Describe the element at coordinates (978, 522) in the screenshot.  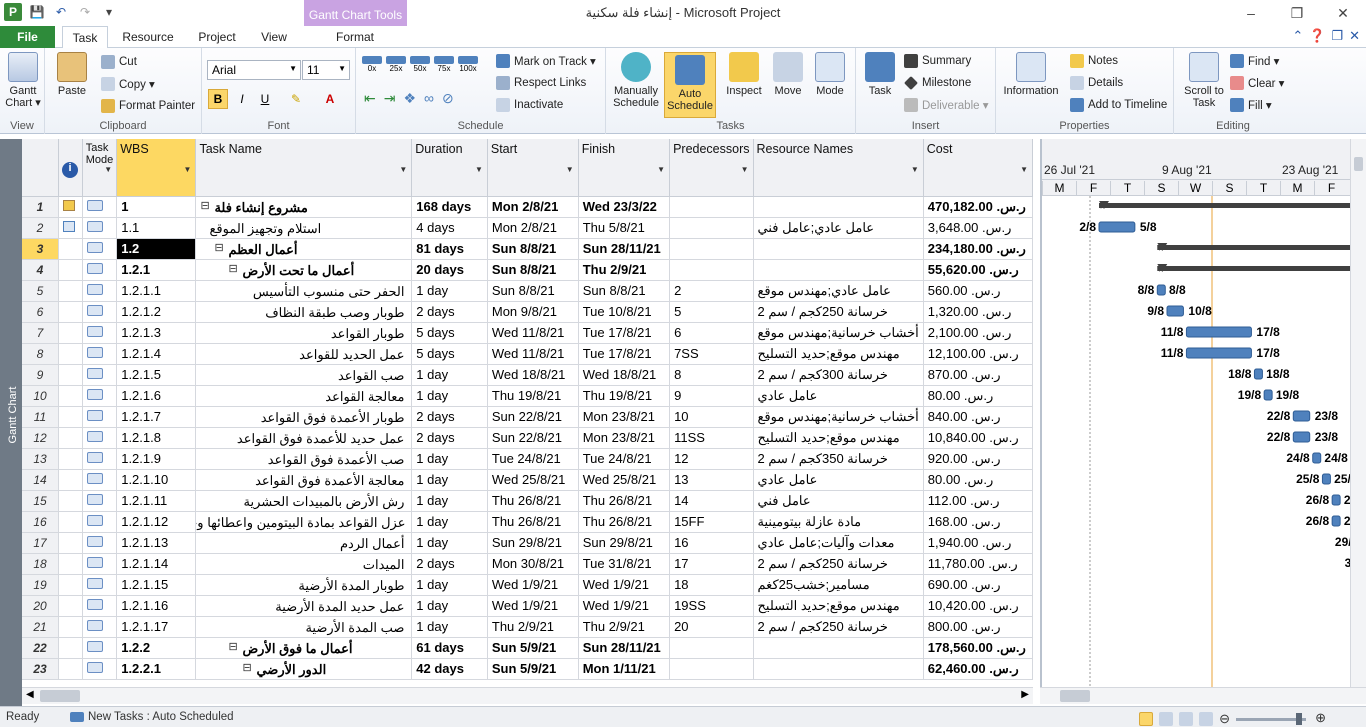
I see `cost-cell: ر.س. 168.00` at that location.